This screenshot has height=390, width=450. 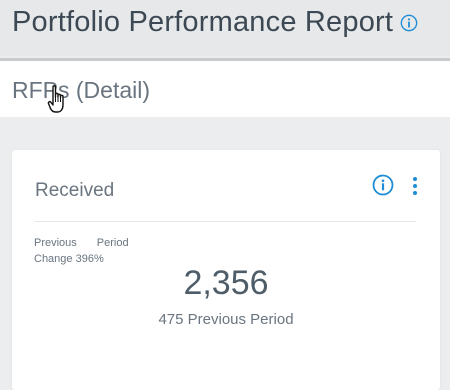 I want to click on change-info: Previous Period Change 396%, so click(x=81, y=251).